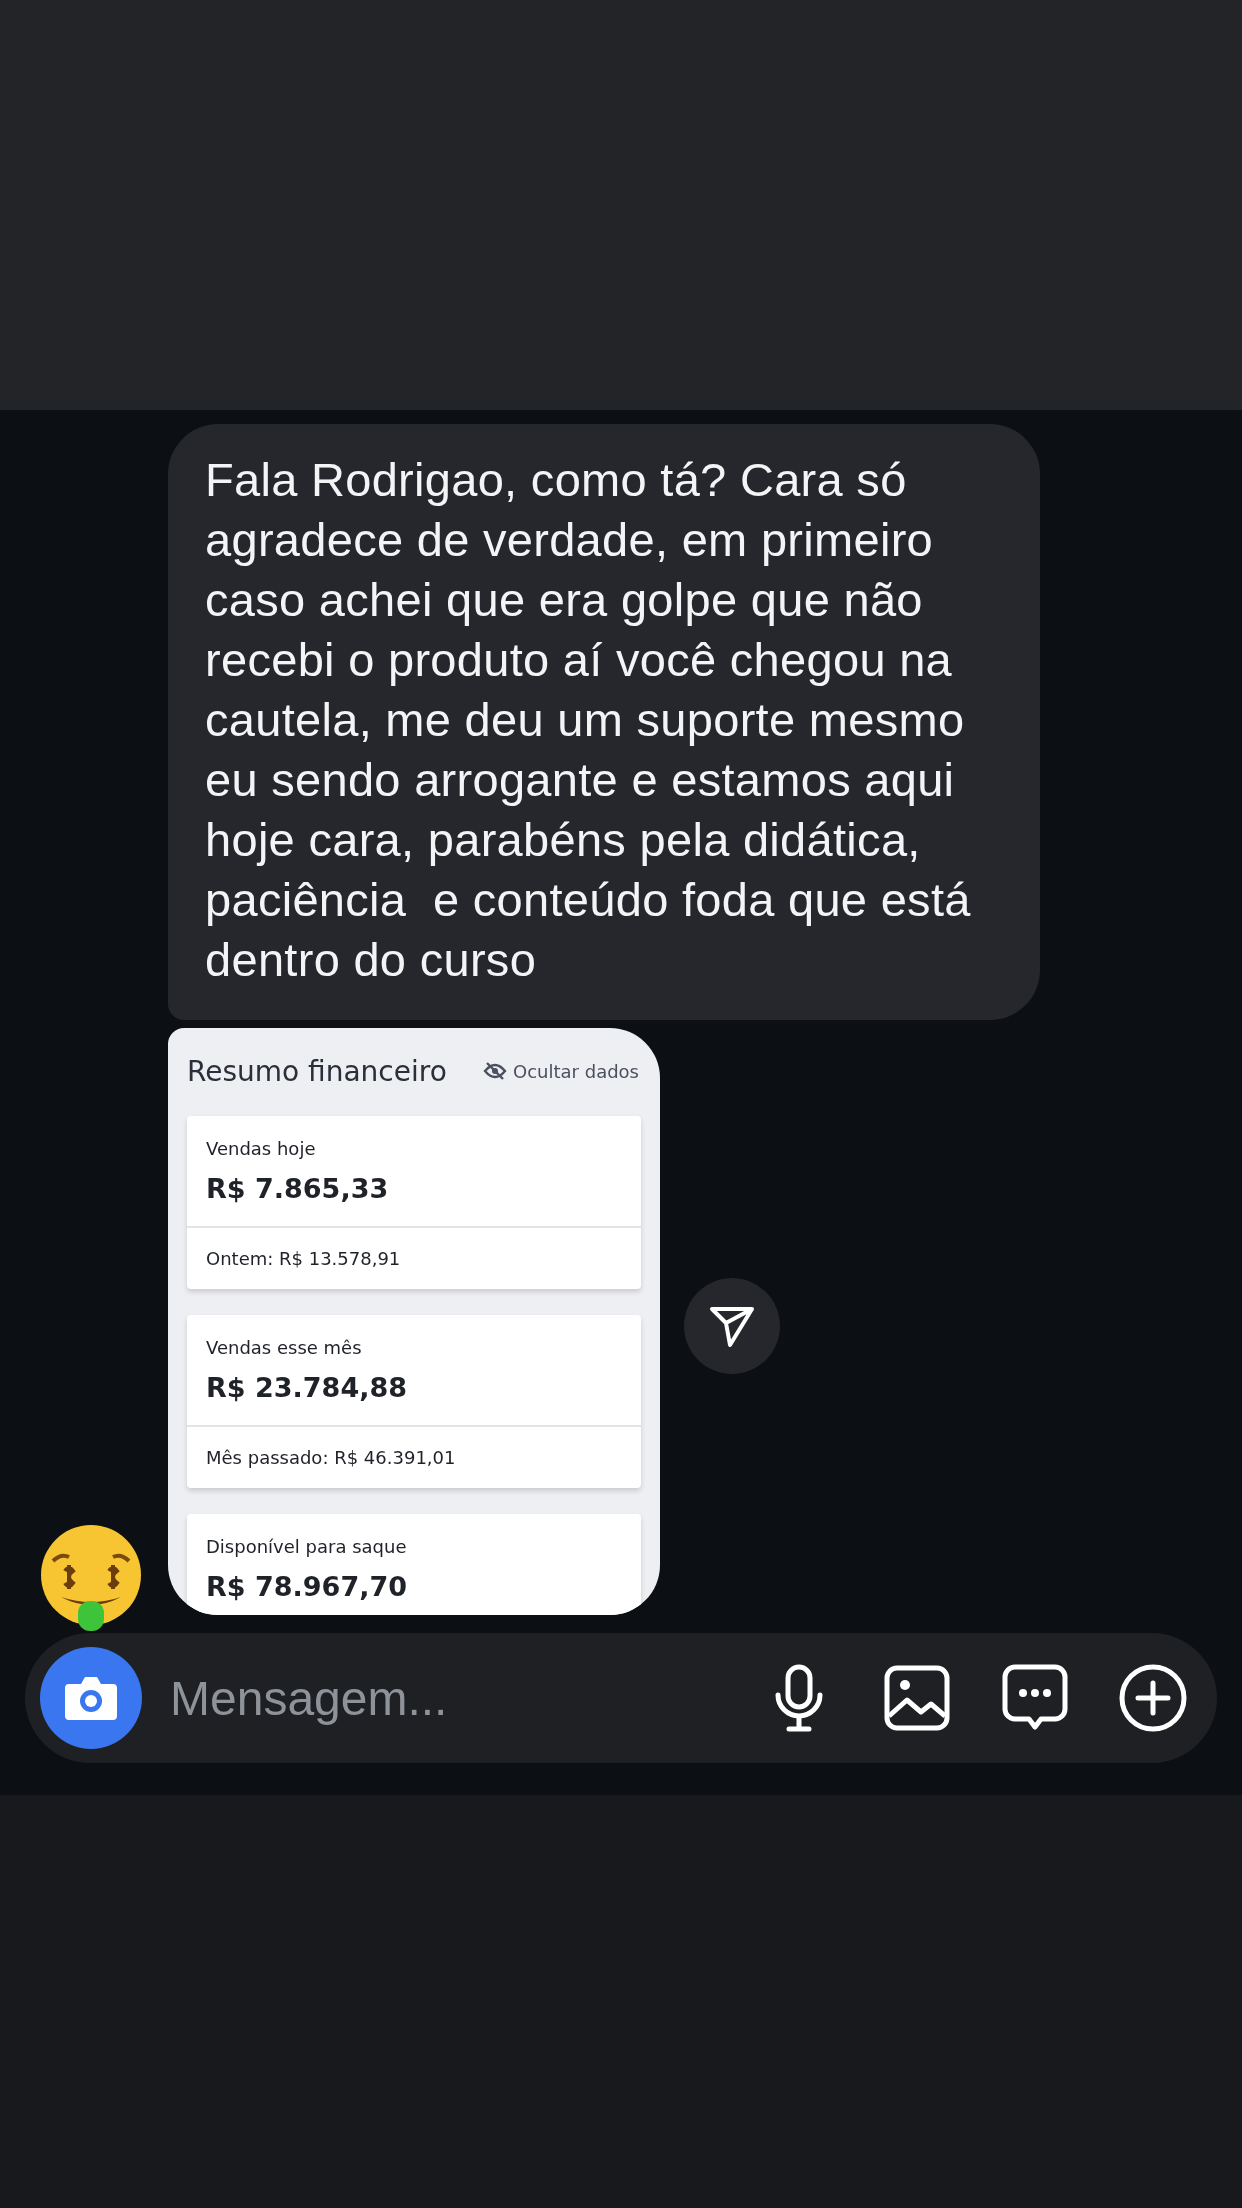  What do you see at coordinates (317, 1071) in the screenshot?
I see `summary-title: Resumo financeiro` at bounding box center [317, 1071].